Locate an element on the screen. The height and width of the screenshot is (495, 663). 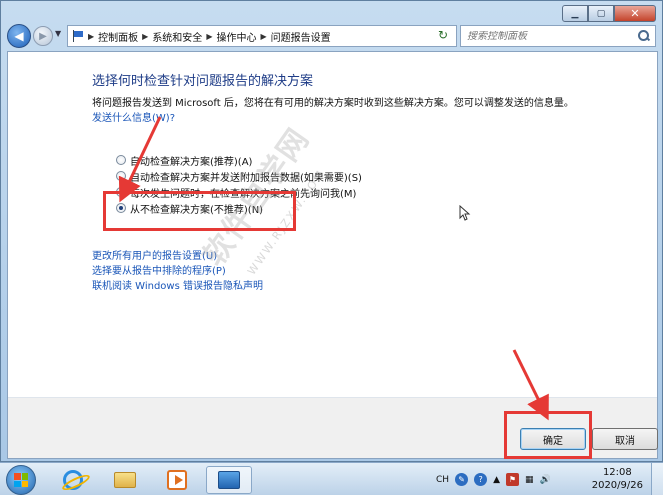
action-center-flag-icon: ⚑ is located at coordinates (512, 479).